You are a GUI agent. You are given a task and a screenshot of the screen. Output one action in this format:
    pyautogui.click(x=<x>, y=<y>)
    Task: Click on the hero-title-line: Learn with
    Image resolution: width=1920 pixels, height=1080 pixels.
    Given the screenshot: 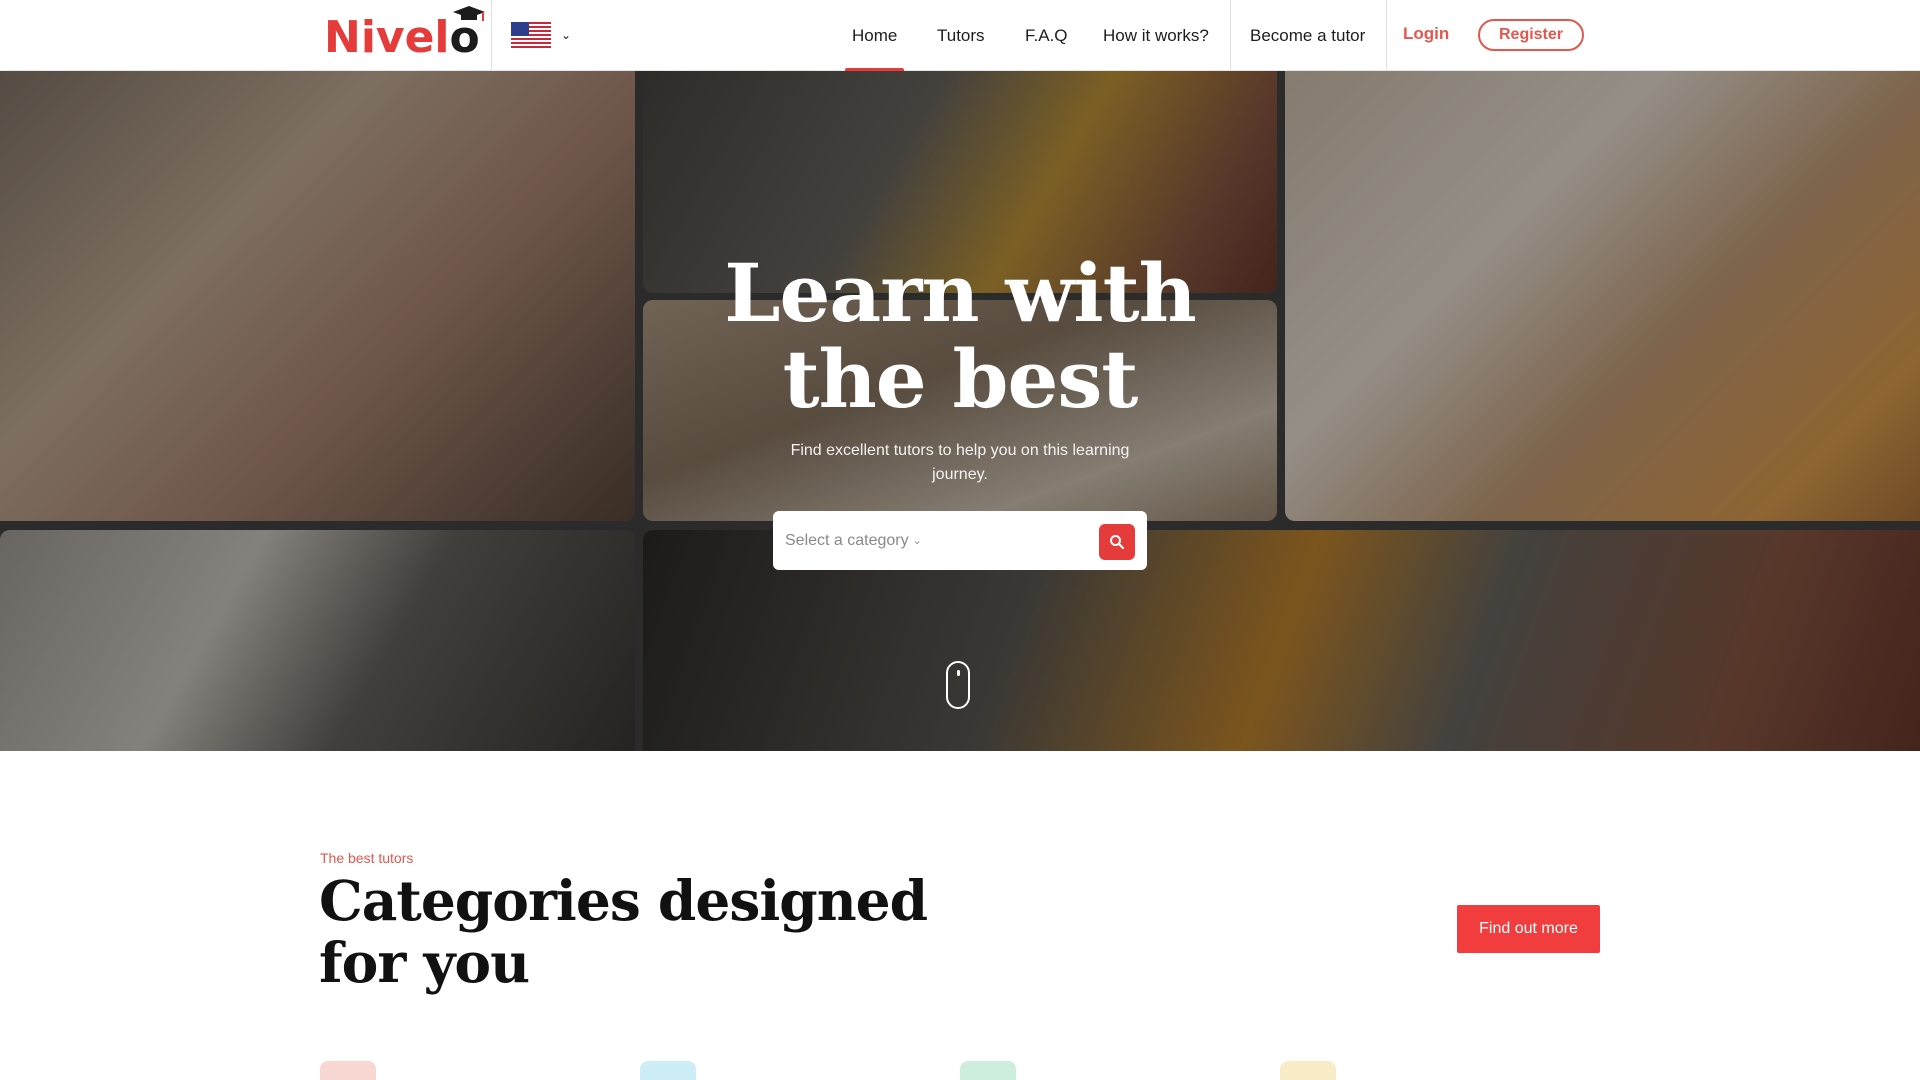 What is the action you would take?
    pyautogui.click(x=960, y=293)
    